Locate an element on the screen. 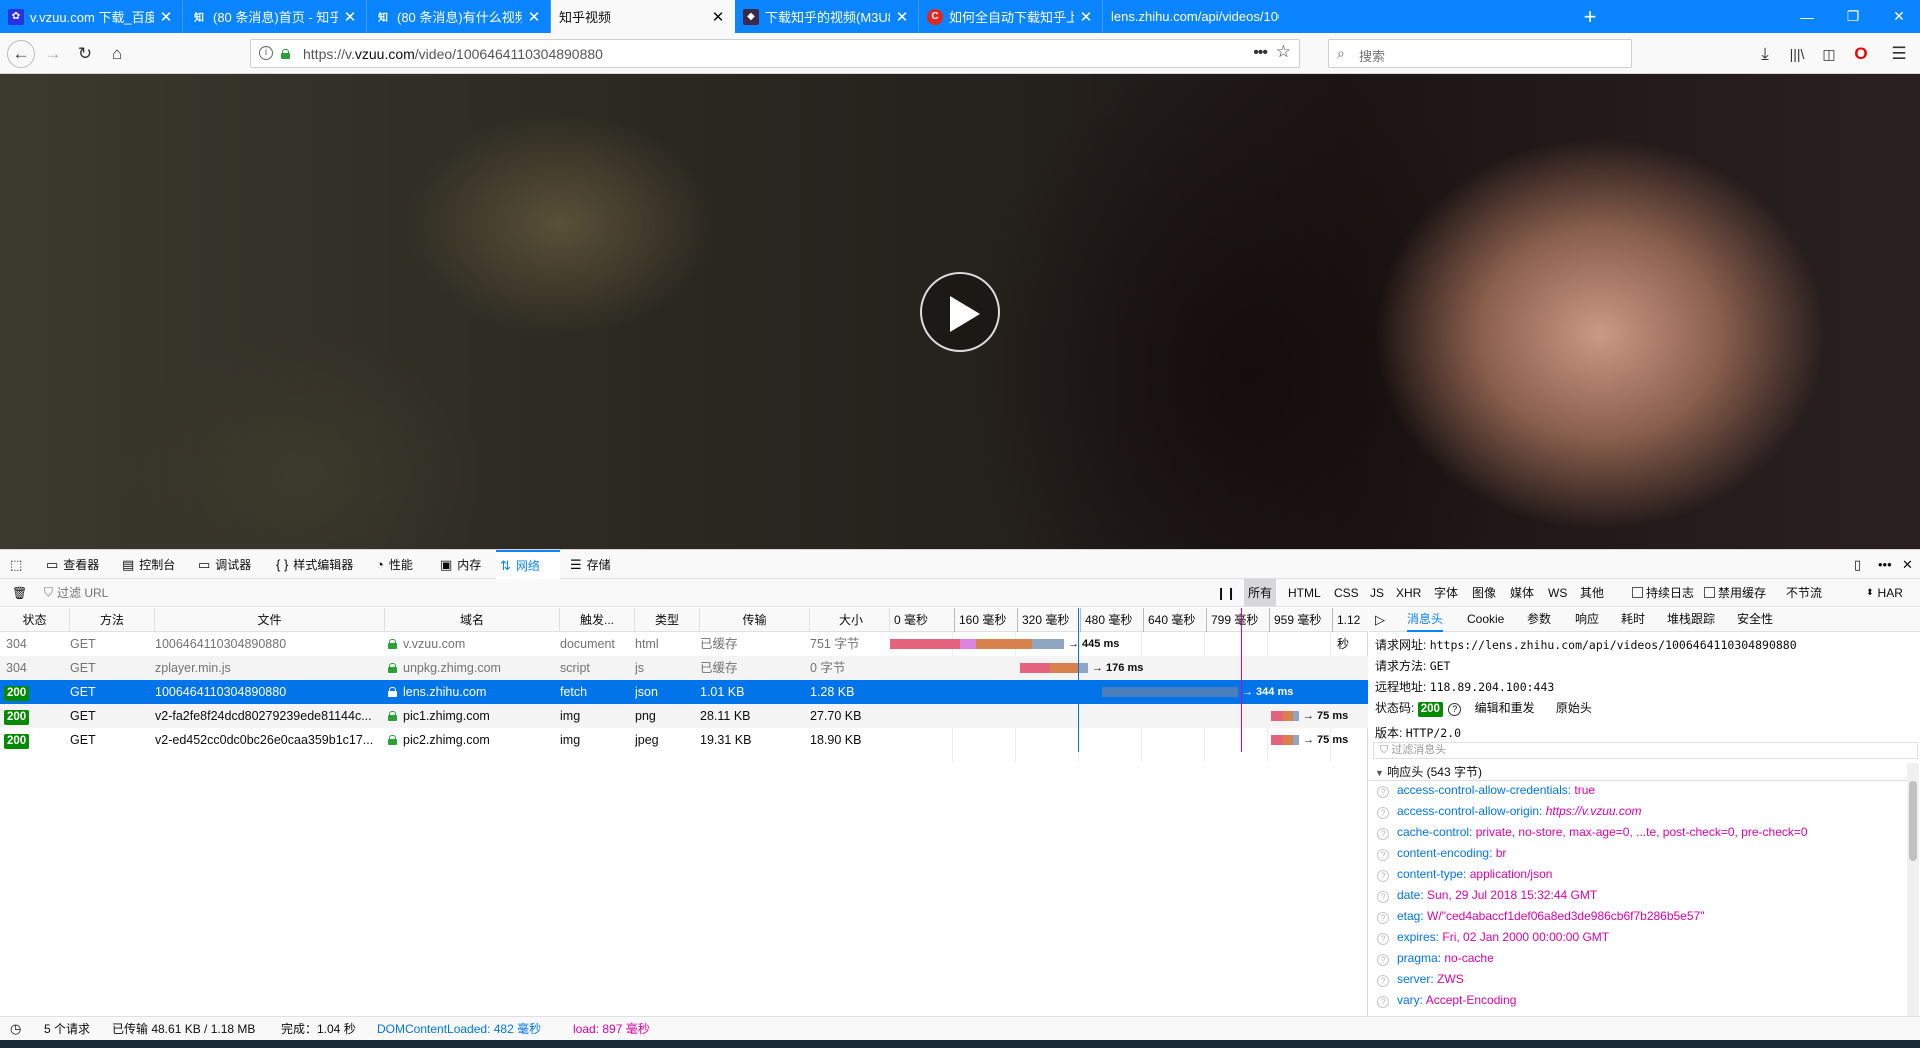 The height and width of the screenshot is (1048, 1920). play-button is located at coordinates (960, 312).